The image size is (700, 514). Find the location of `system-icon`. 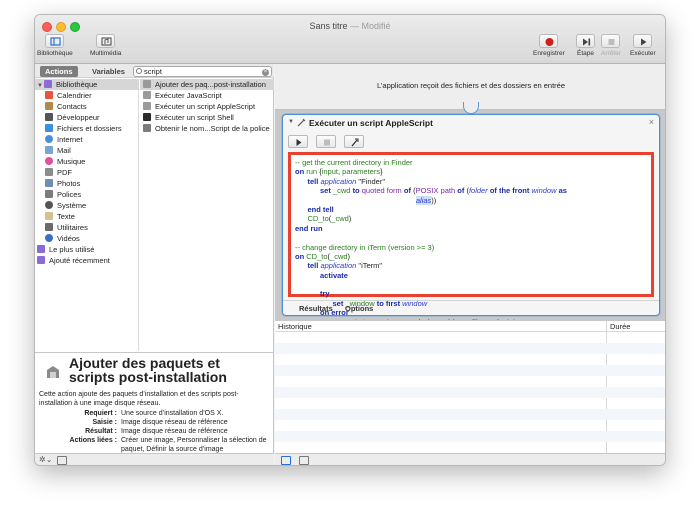

system-icon is located at coordinates (49, 205).